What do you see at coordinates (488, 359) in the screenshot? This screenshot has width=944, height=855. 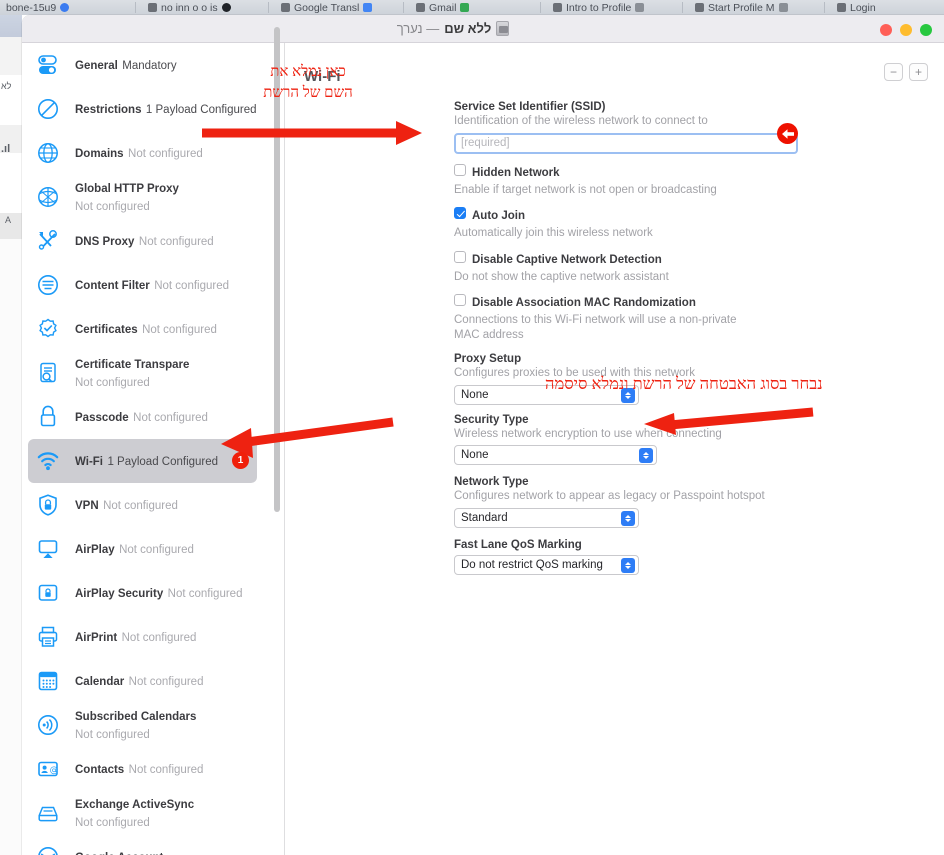 I see `proxy-setup-label: Proxy Setup` at bounding box center [488, 359].